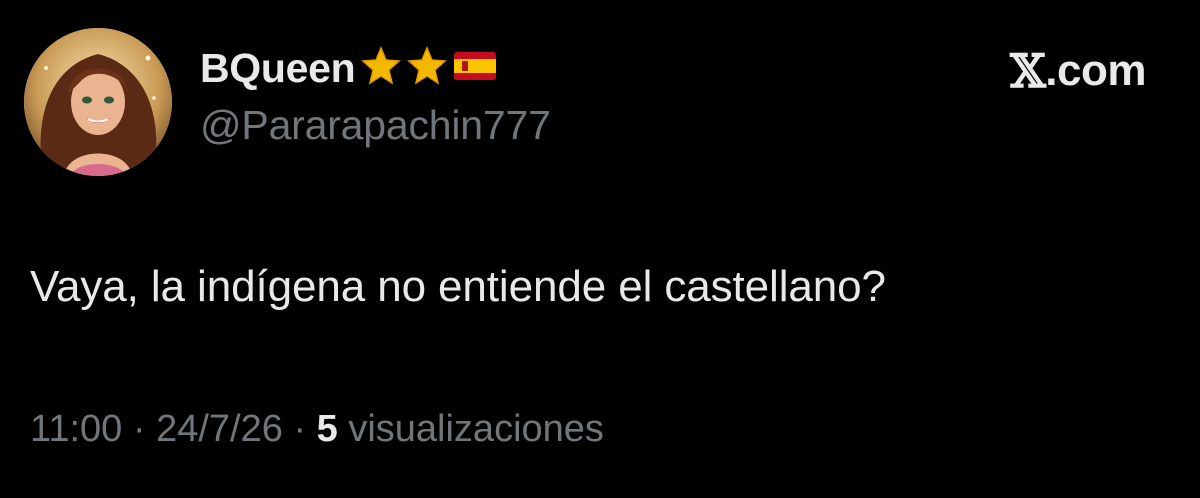 The image size is (1200, 498). What do you see at coordinates (1028, 71) in the screenshot?
I see `x-logo-icon: 𝕏` at bounding box center [1028, 71].